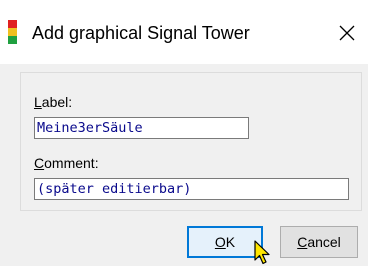  I want to click on comment-field-caption: Comment:, so click(66, 163).